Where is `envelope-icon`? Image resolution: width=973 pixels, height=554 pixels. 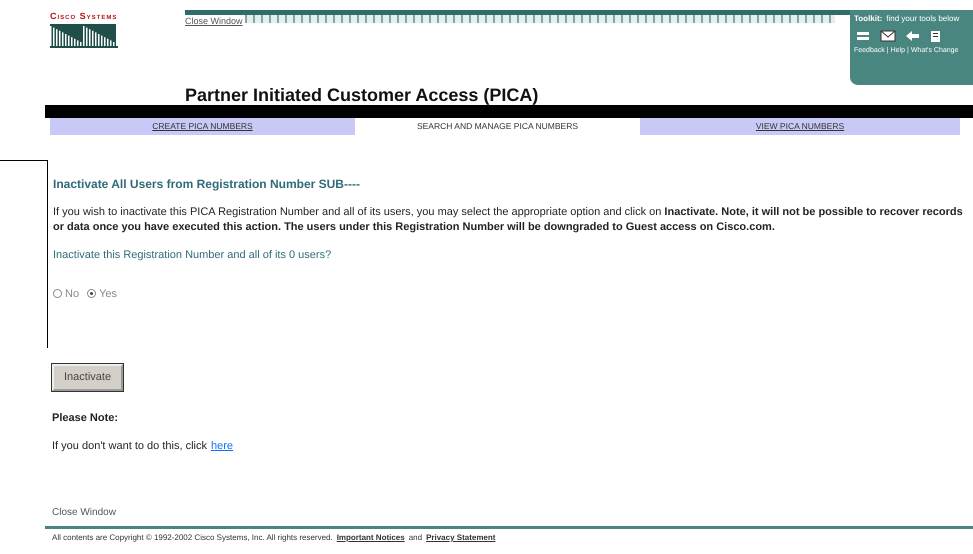 envelope-icon is located at coordinates (888, 36).